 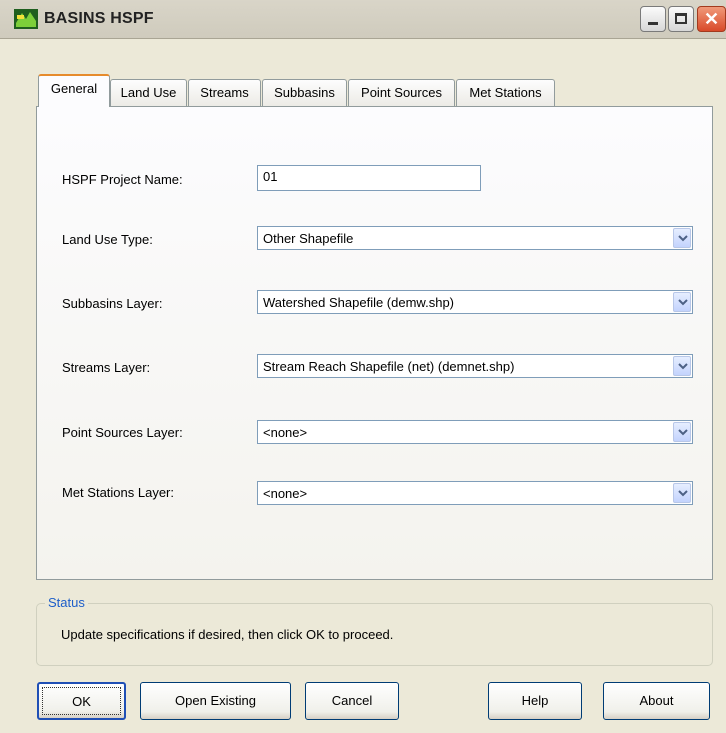 What do you see at coordinates (215, 701) in the screenshot?
I see `open-existing-button: Open Existing` at bounding box center [215, 701].